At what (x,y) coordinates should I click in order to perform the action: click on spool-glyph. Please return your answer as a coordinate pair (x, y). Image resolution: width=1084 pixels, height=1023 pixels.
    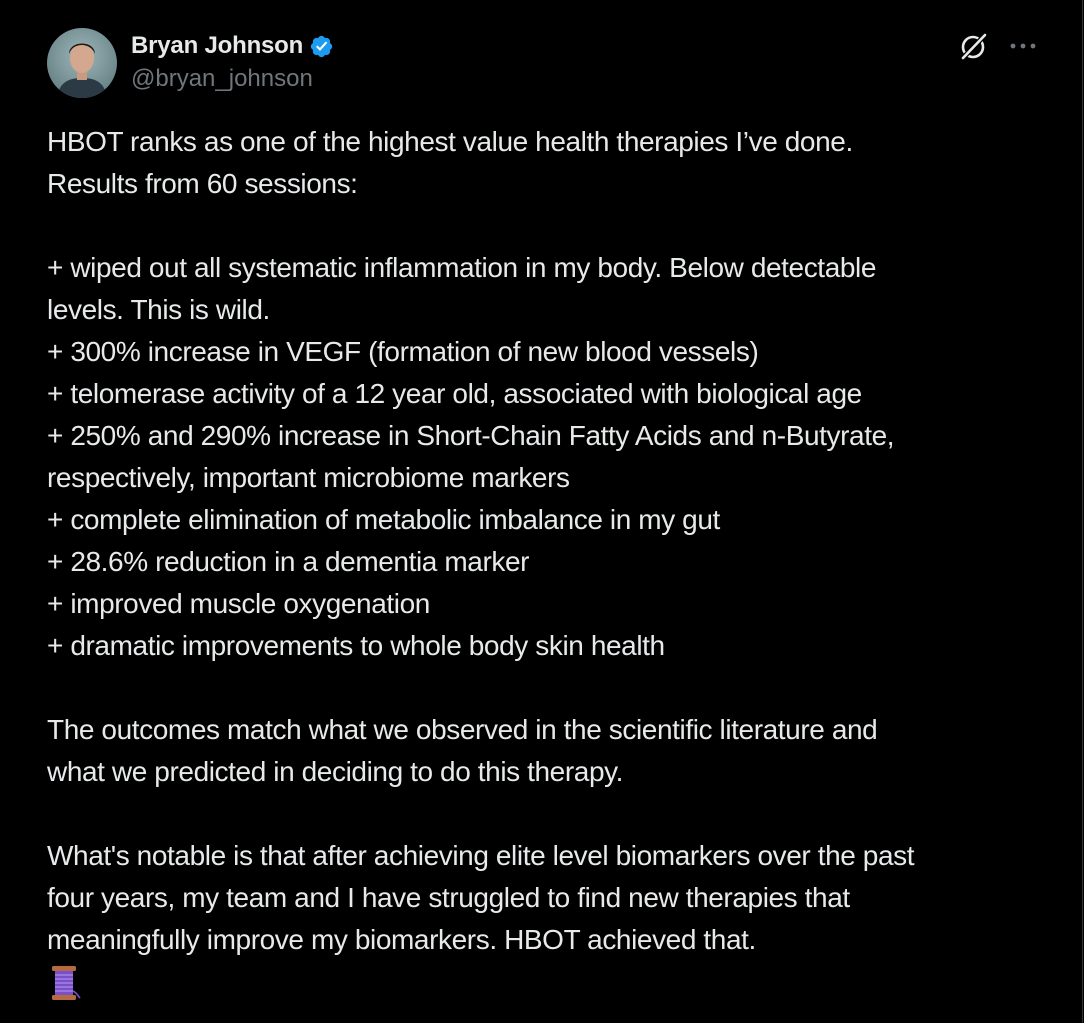
    Looking at the image, I should click on (66, 983).